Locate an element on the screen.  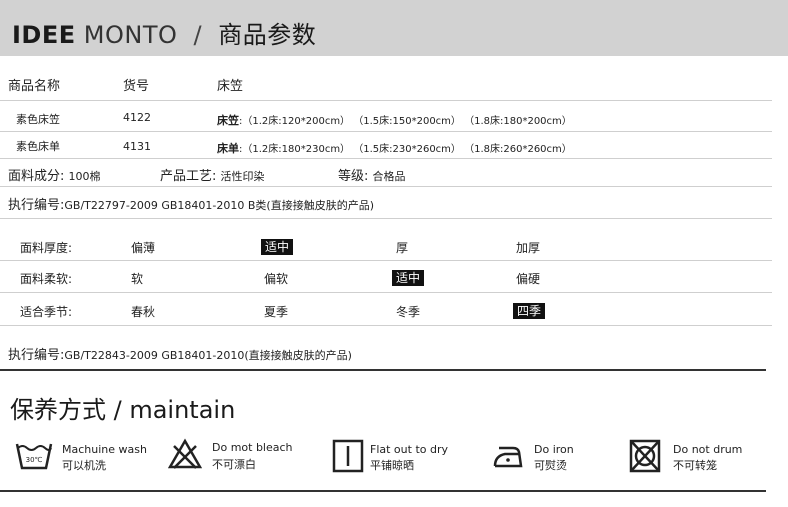
fabric-label: 面料成分: is located at coordinates (36, 176).